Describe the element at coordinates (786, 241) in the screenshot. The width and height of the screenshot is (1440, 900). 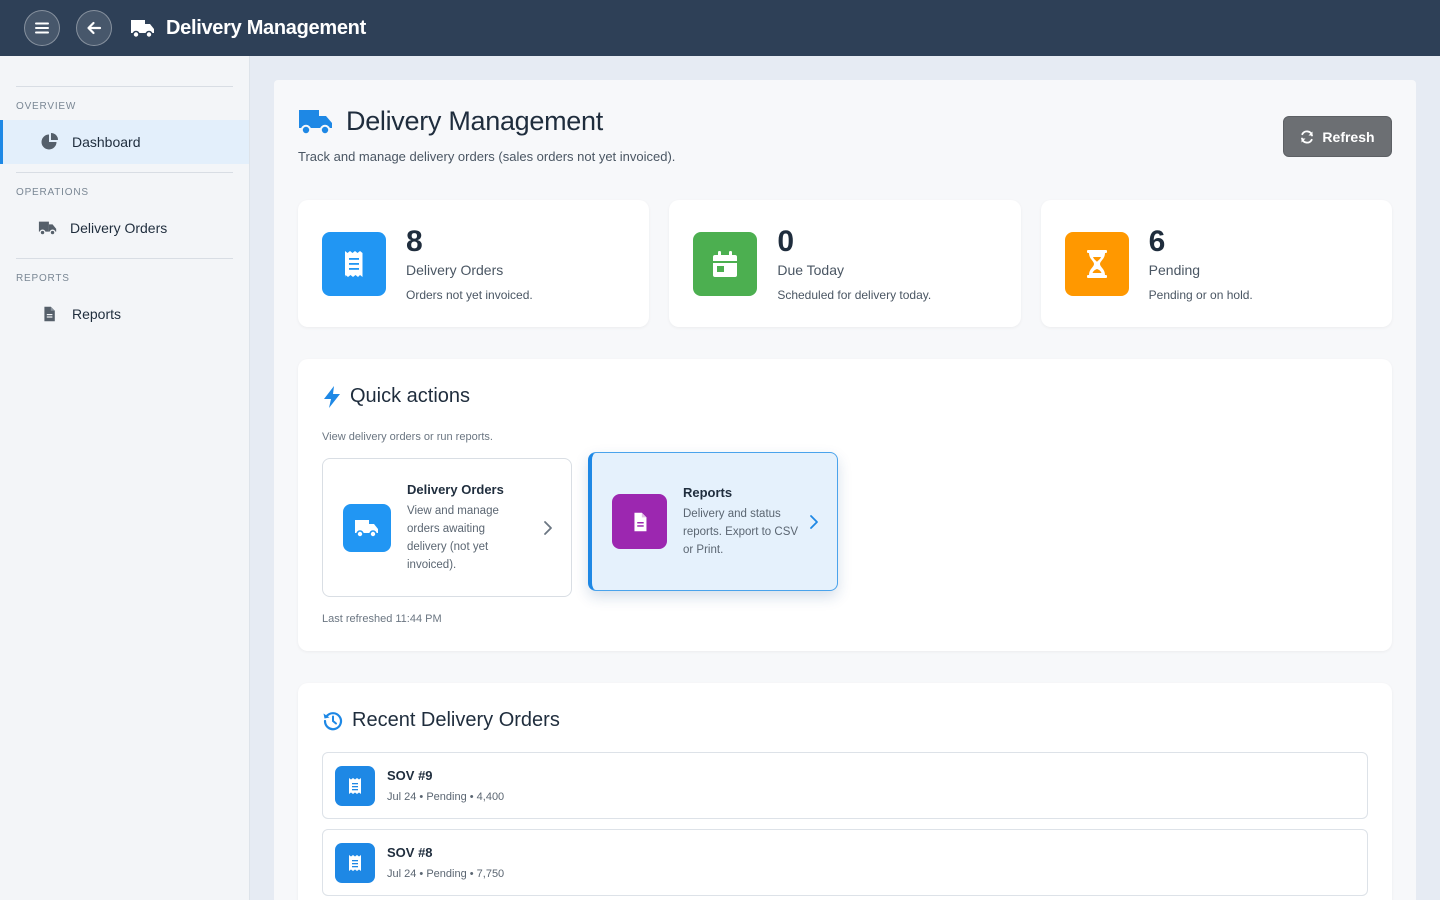
I see `stat-value: 0` at that location.